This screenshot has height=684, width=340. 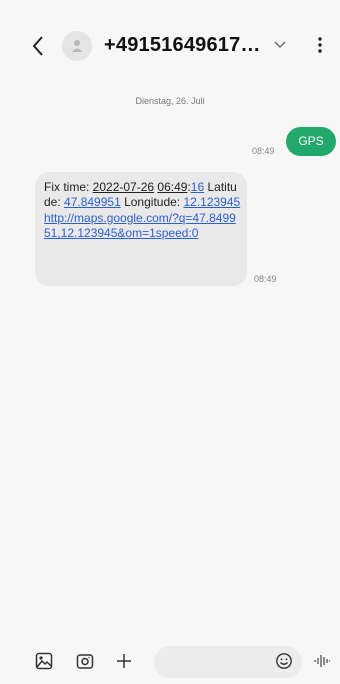 I want to click on contact-avatar, so click(x=77, y=46).